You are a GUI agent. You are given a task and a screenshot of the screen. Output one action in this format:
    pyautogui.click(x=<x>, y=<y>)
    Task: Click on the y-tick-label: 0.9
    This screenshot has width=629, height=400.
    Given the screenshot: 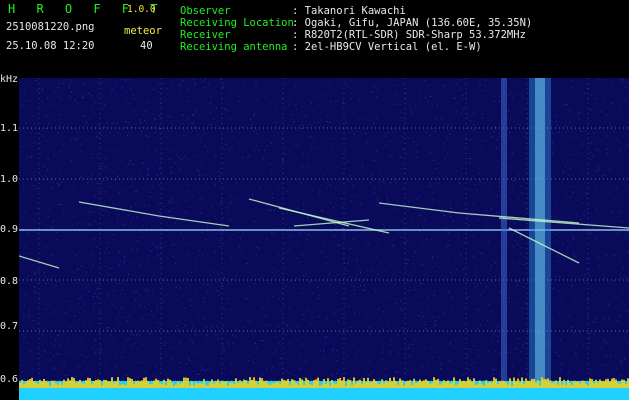 What is the action you would take?
    pyautogui.click(x=9, y=229)
    